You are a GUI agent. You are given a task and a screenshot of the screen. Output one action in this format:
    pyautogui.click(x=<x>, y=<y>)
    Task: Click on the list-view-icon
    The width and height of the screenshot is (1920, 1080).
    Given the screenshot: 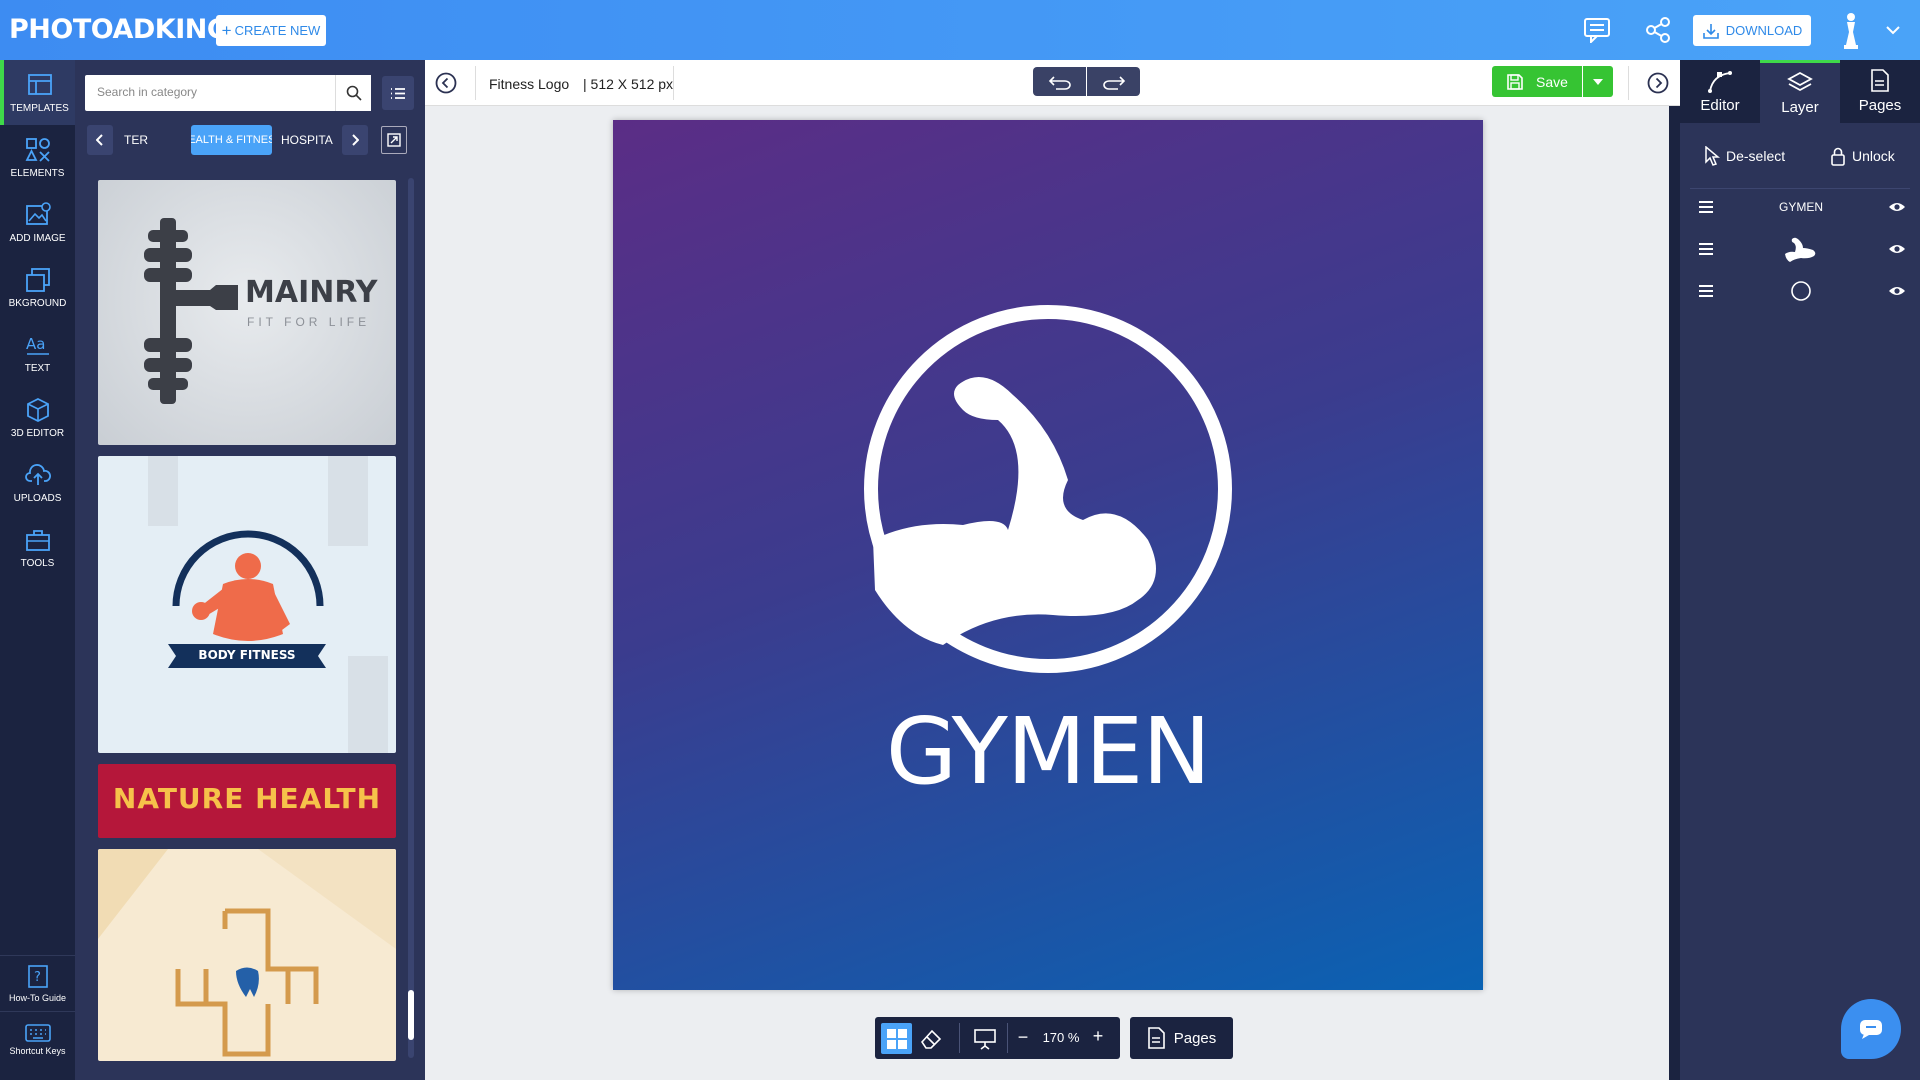 What is the action you would take?
    pyautogui.click(x=398, y=93)
    